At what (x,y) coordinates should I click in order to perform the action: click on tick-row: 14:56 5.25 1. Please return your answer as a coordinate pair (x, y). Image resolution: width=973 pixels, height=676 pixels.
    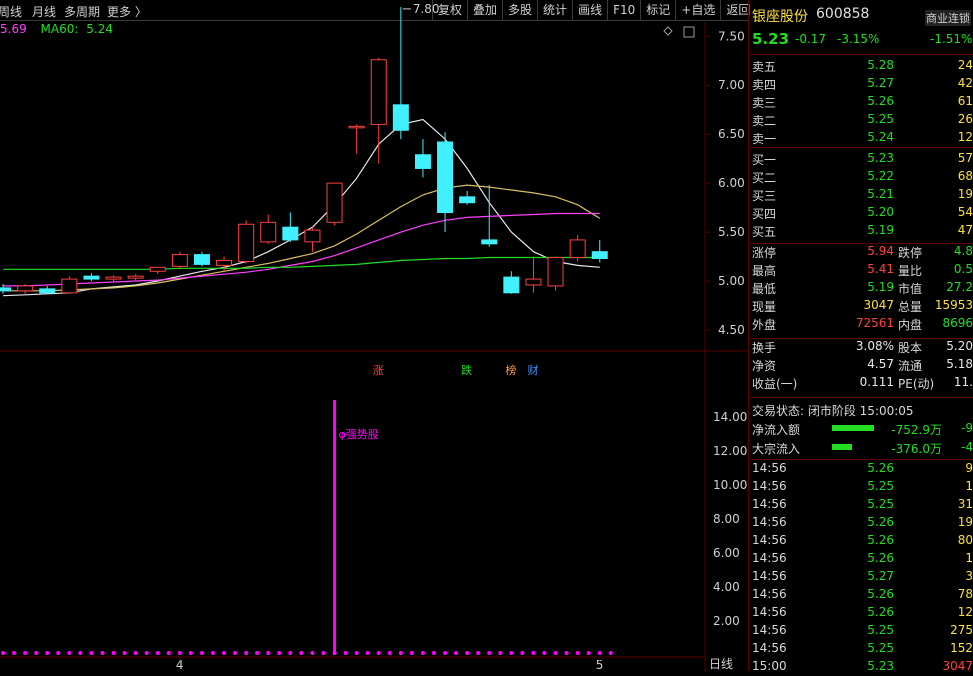
    Looking at the image, I should click on (861, 487).